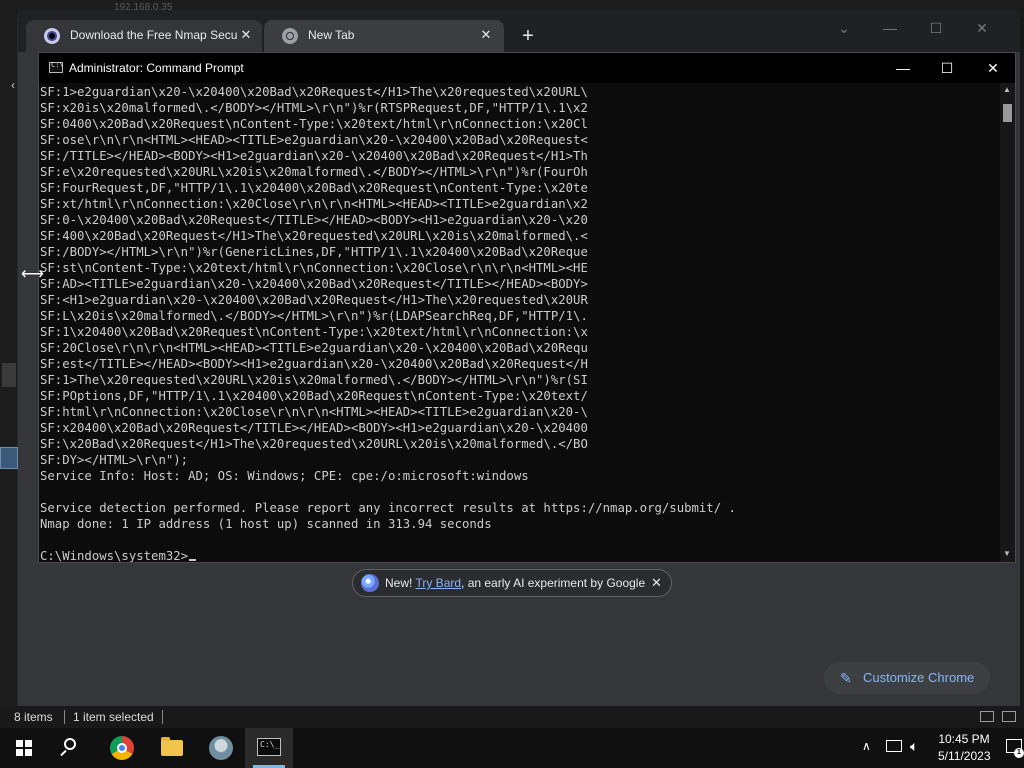 The image size is (1024, 768). What do you see at coordinates (844, 28) in the screenshot?
I see `tab-search-icon: ⌄` at bounding box center [844, 28].